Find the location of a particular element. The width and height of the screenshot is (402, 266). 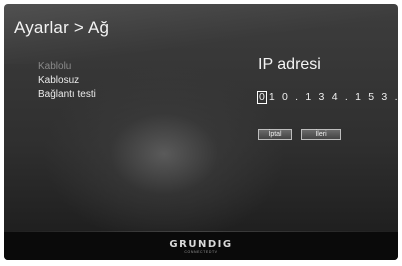

menu-item-wireless: Kablosuz is located at coordinates (67, 81).